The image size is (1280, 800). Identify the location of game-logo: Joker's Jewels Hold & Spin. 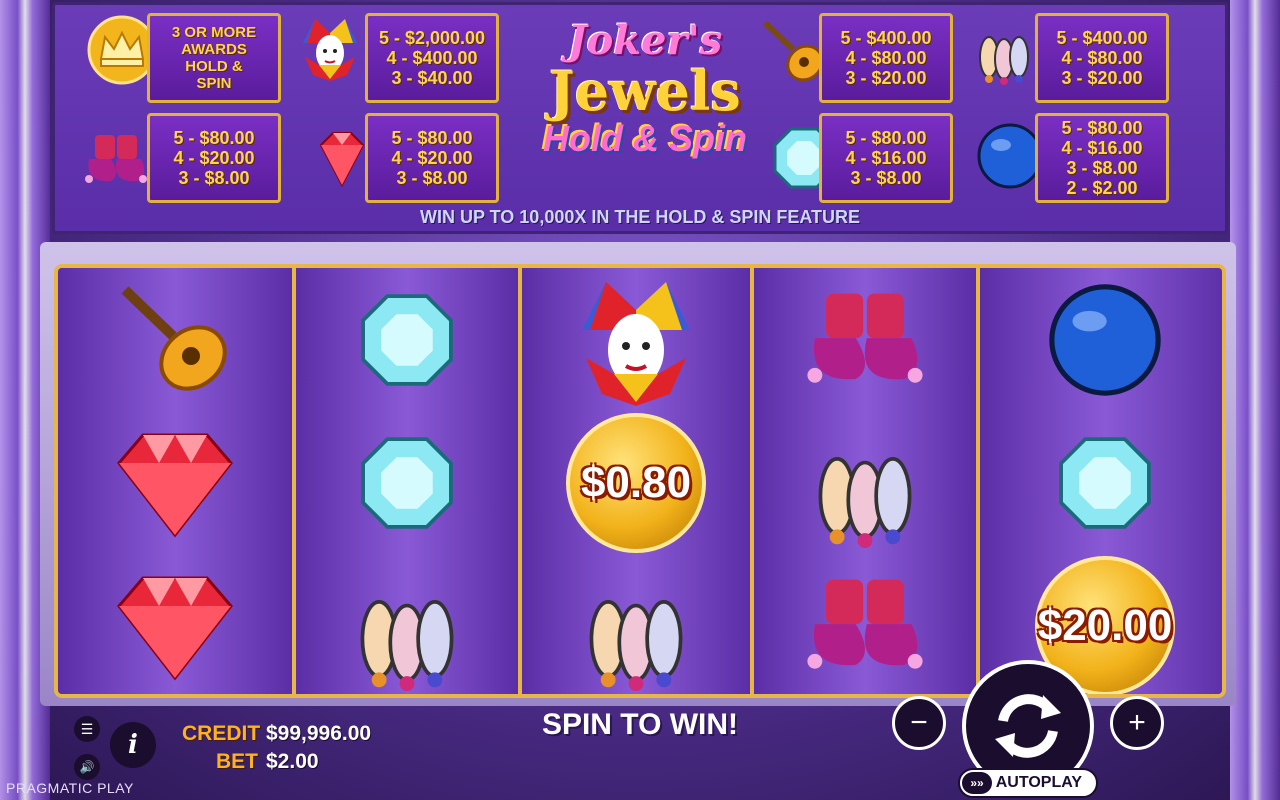
(645, 105).